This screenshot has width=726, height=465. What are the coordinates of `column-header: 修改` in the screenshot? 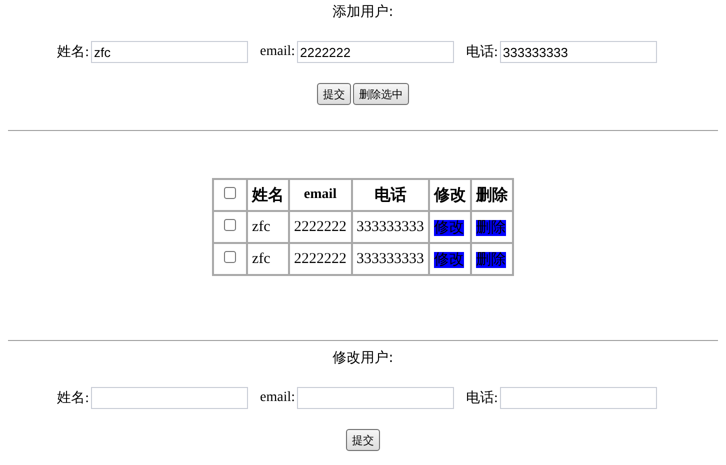 It's located at (450, 195).